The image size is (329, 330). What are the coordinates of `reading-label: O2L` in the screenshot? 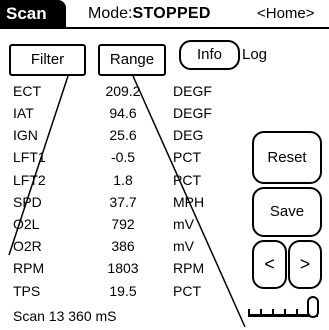 It's located at (26, 224).